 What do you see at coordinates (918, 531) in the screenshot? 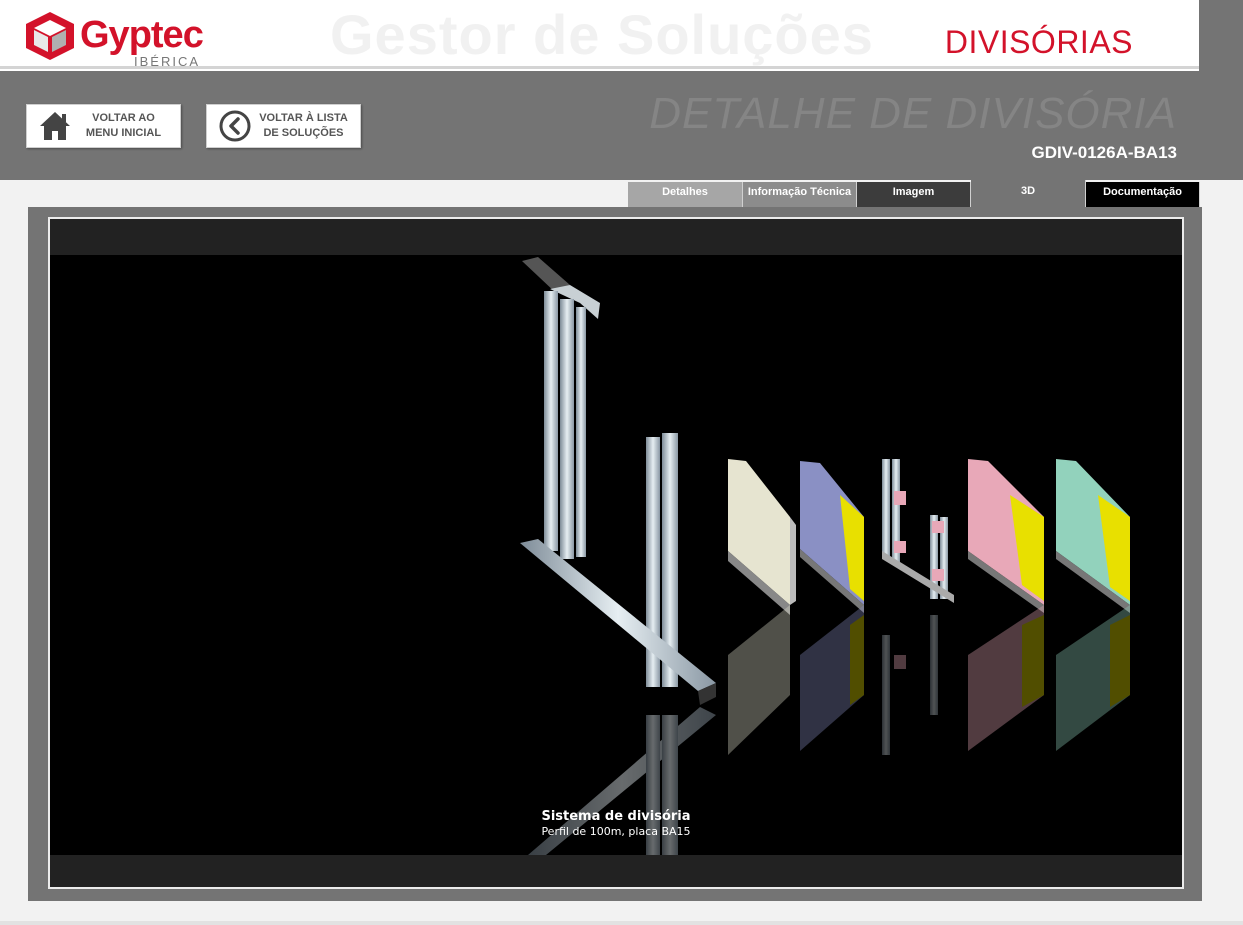
I see `panel-sample-3-frame` at bounding box center [918, 531].